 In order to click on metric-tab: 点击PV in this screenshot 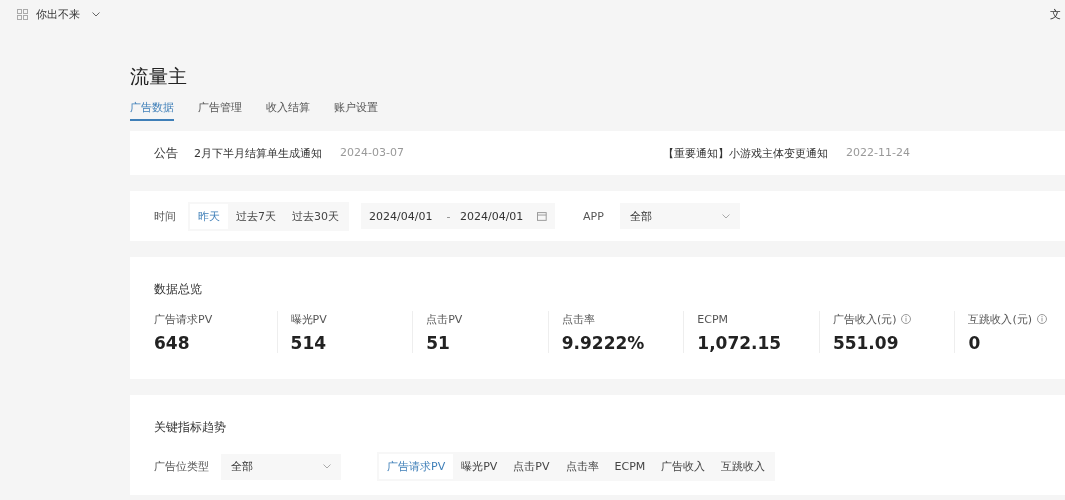, I will do `click(531, 466)`.